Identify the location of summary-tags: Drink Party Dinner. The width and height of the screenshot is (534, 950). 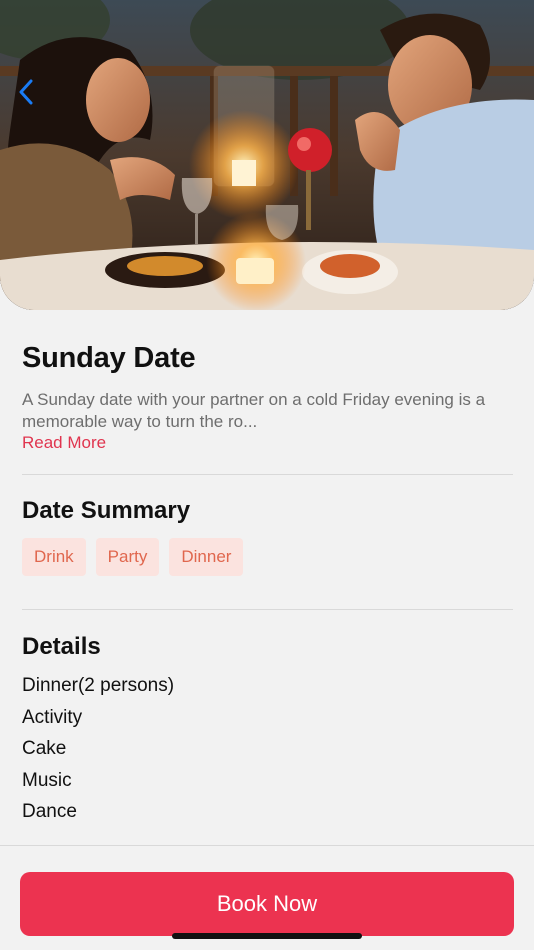
(133, 557).